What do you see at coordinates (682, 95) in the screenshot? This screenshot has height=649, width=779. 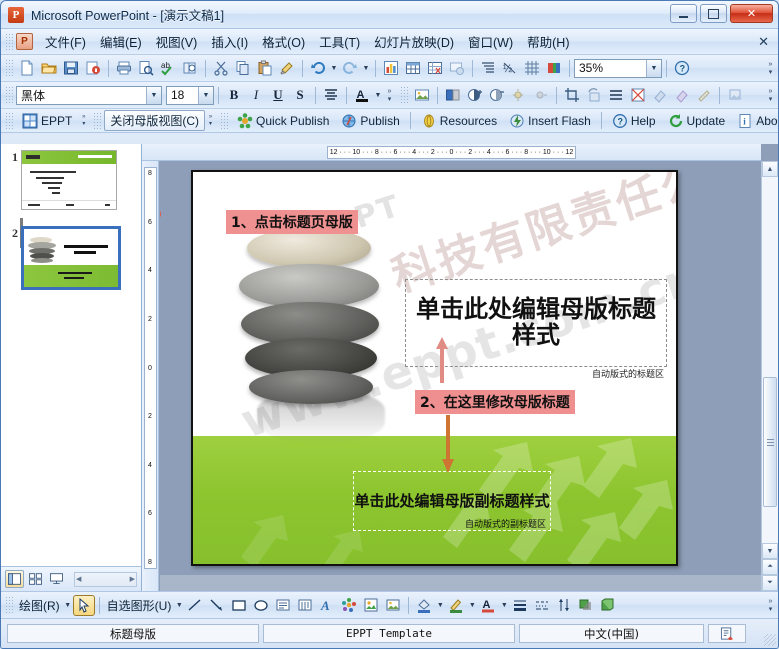 I see `format-picture-icon` at bounding box center [682, 95].